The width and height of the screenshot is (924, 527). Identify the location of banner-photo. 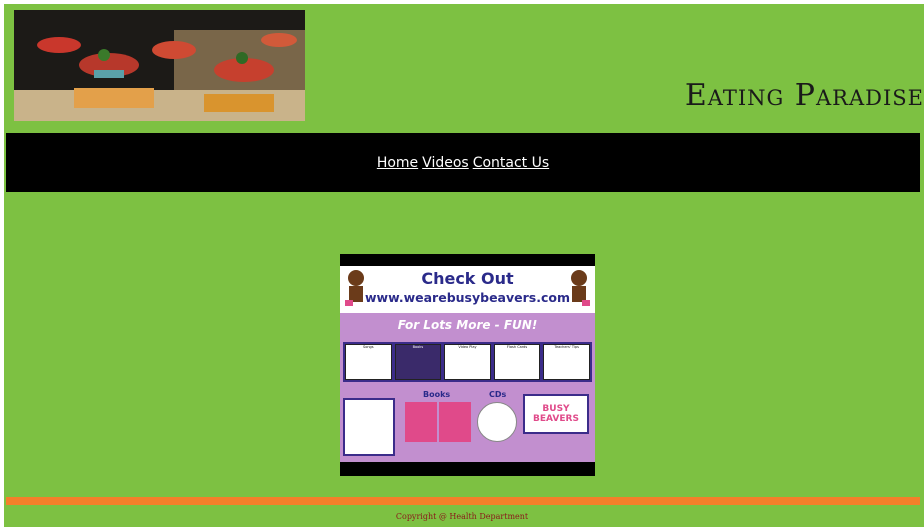
(159, 65).